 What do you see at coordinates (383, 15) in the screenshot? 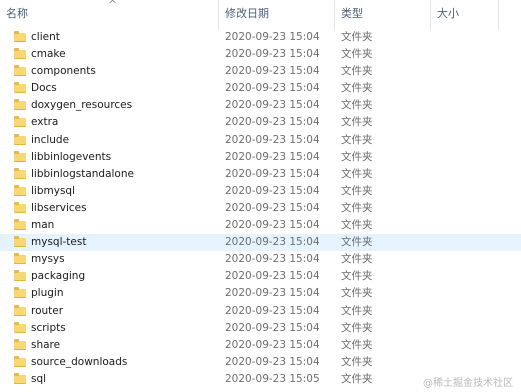
I see `column-header-type: 类型` at bounding box center [383, 15].